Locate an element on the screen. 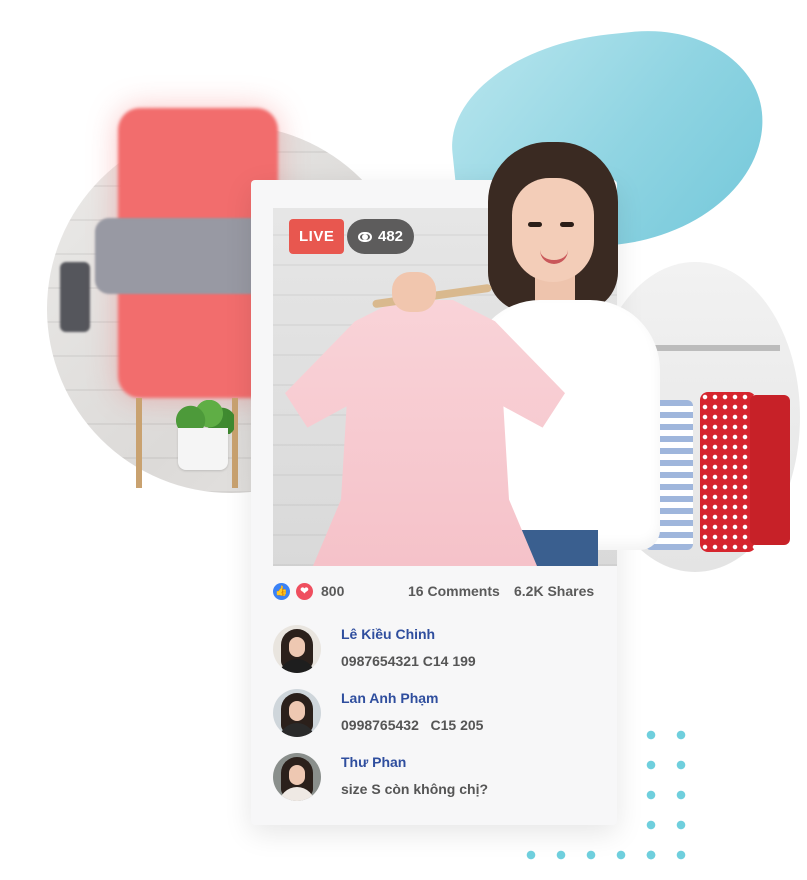 This screenshot has height=880, width=807. presenter-face is located at coordinates (553, 230).